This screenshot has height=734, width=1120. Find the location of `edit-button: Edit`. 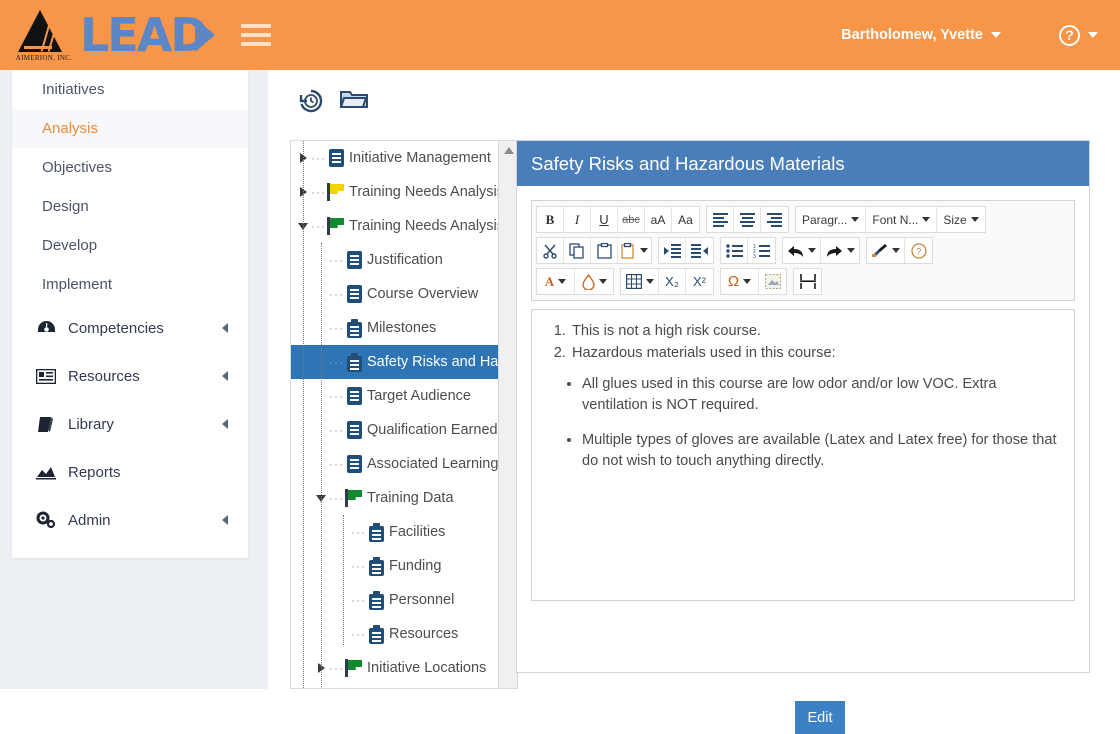

edit-button: Edit is located at coordinates (820, 717).